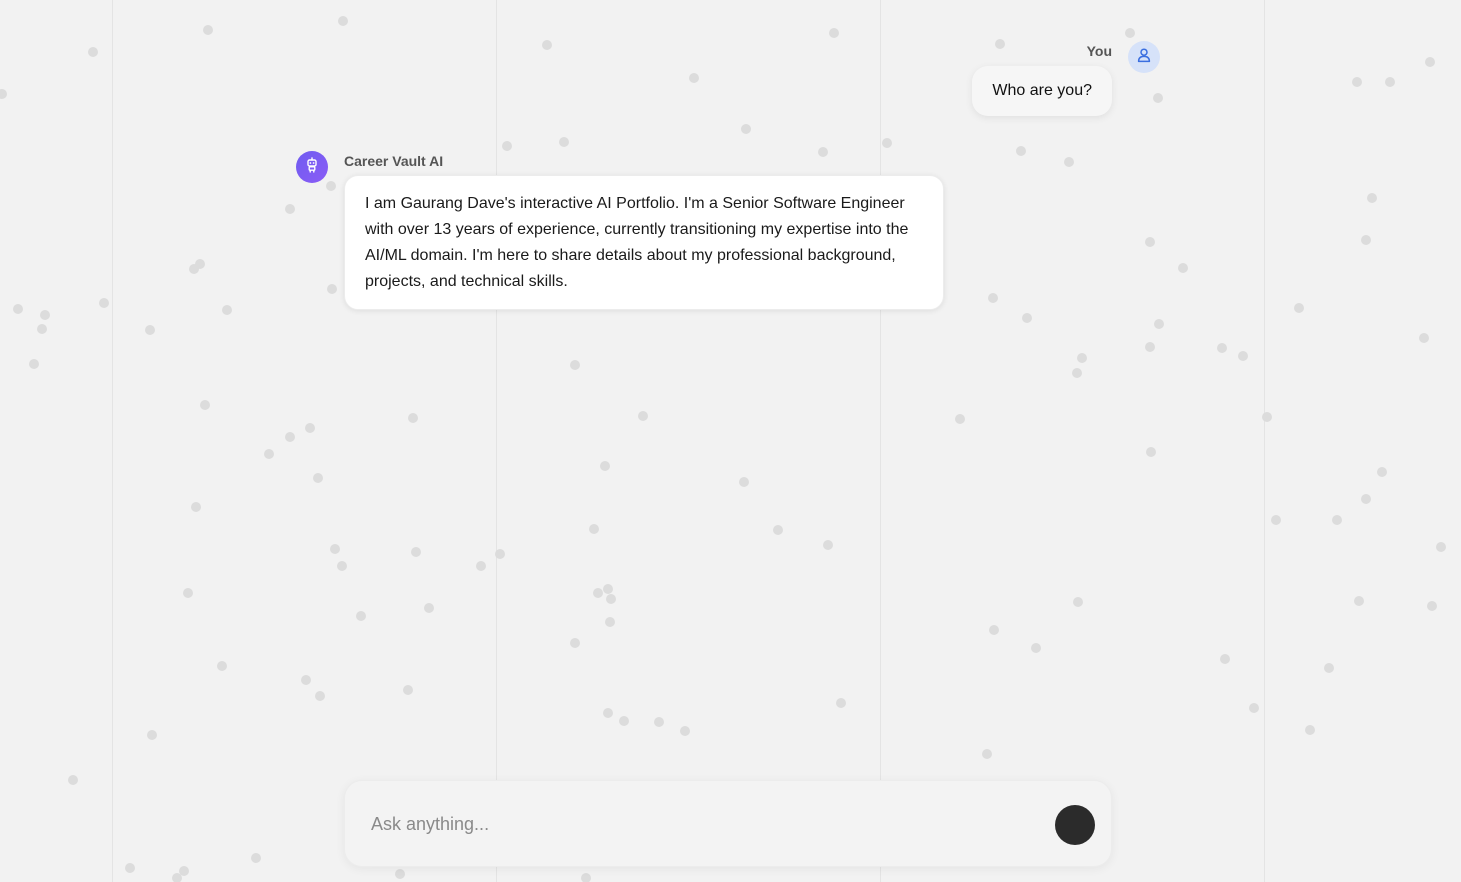 This screenshot has width=1461, height=882. What do you see at coordinates (1075, 825) in the screenshot?
I see `send-button` at bounding box center [1075, 825].